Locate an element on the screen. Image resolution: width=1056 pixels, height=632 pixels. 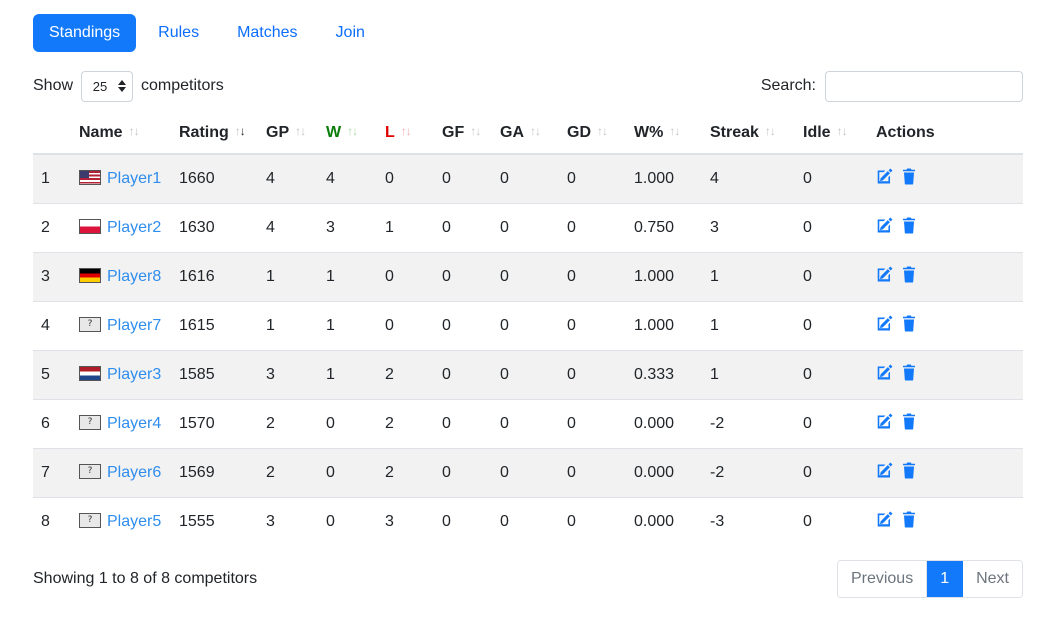
page-length-select: 25 is located at coordinates (107, 86).